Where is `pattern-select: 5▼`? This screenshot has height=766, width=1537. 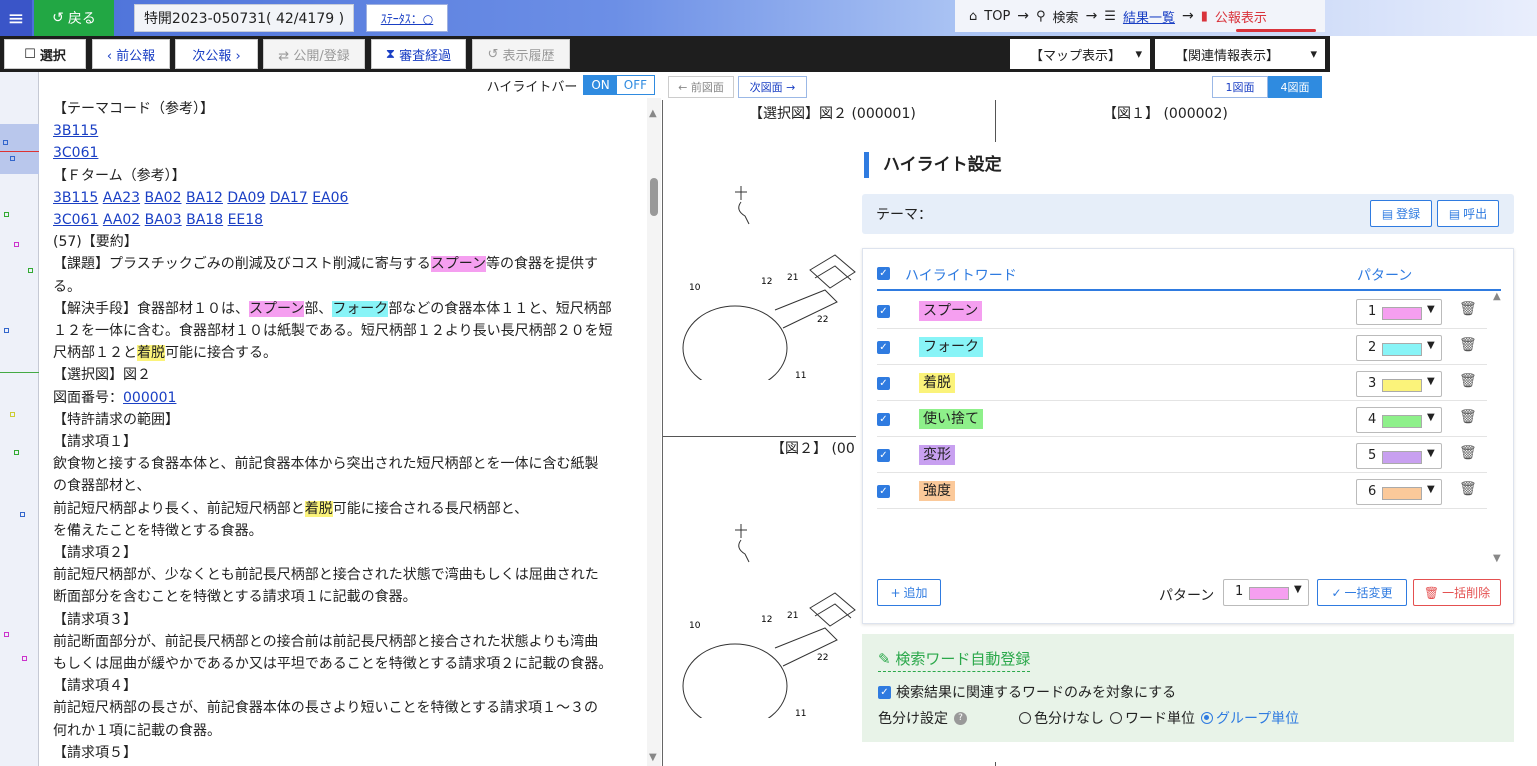
pattern-select: 5▼ is located at coordinates (1399, 456).